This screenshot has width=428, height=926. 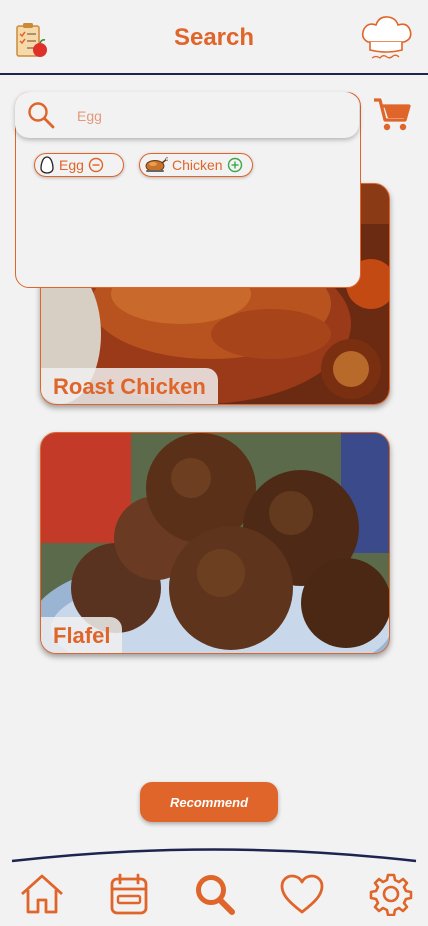 I want to click on recommend-button: Recommend, so click(x=209, y=802).